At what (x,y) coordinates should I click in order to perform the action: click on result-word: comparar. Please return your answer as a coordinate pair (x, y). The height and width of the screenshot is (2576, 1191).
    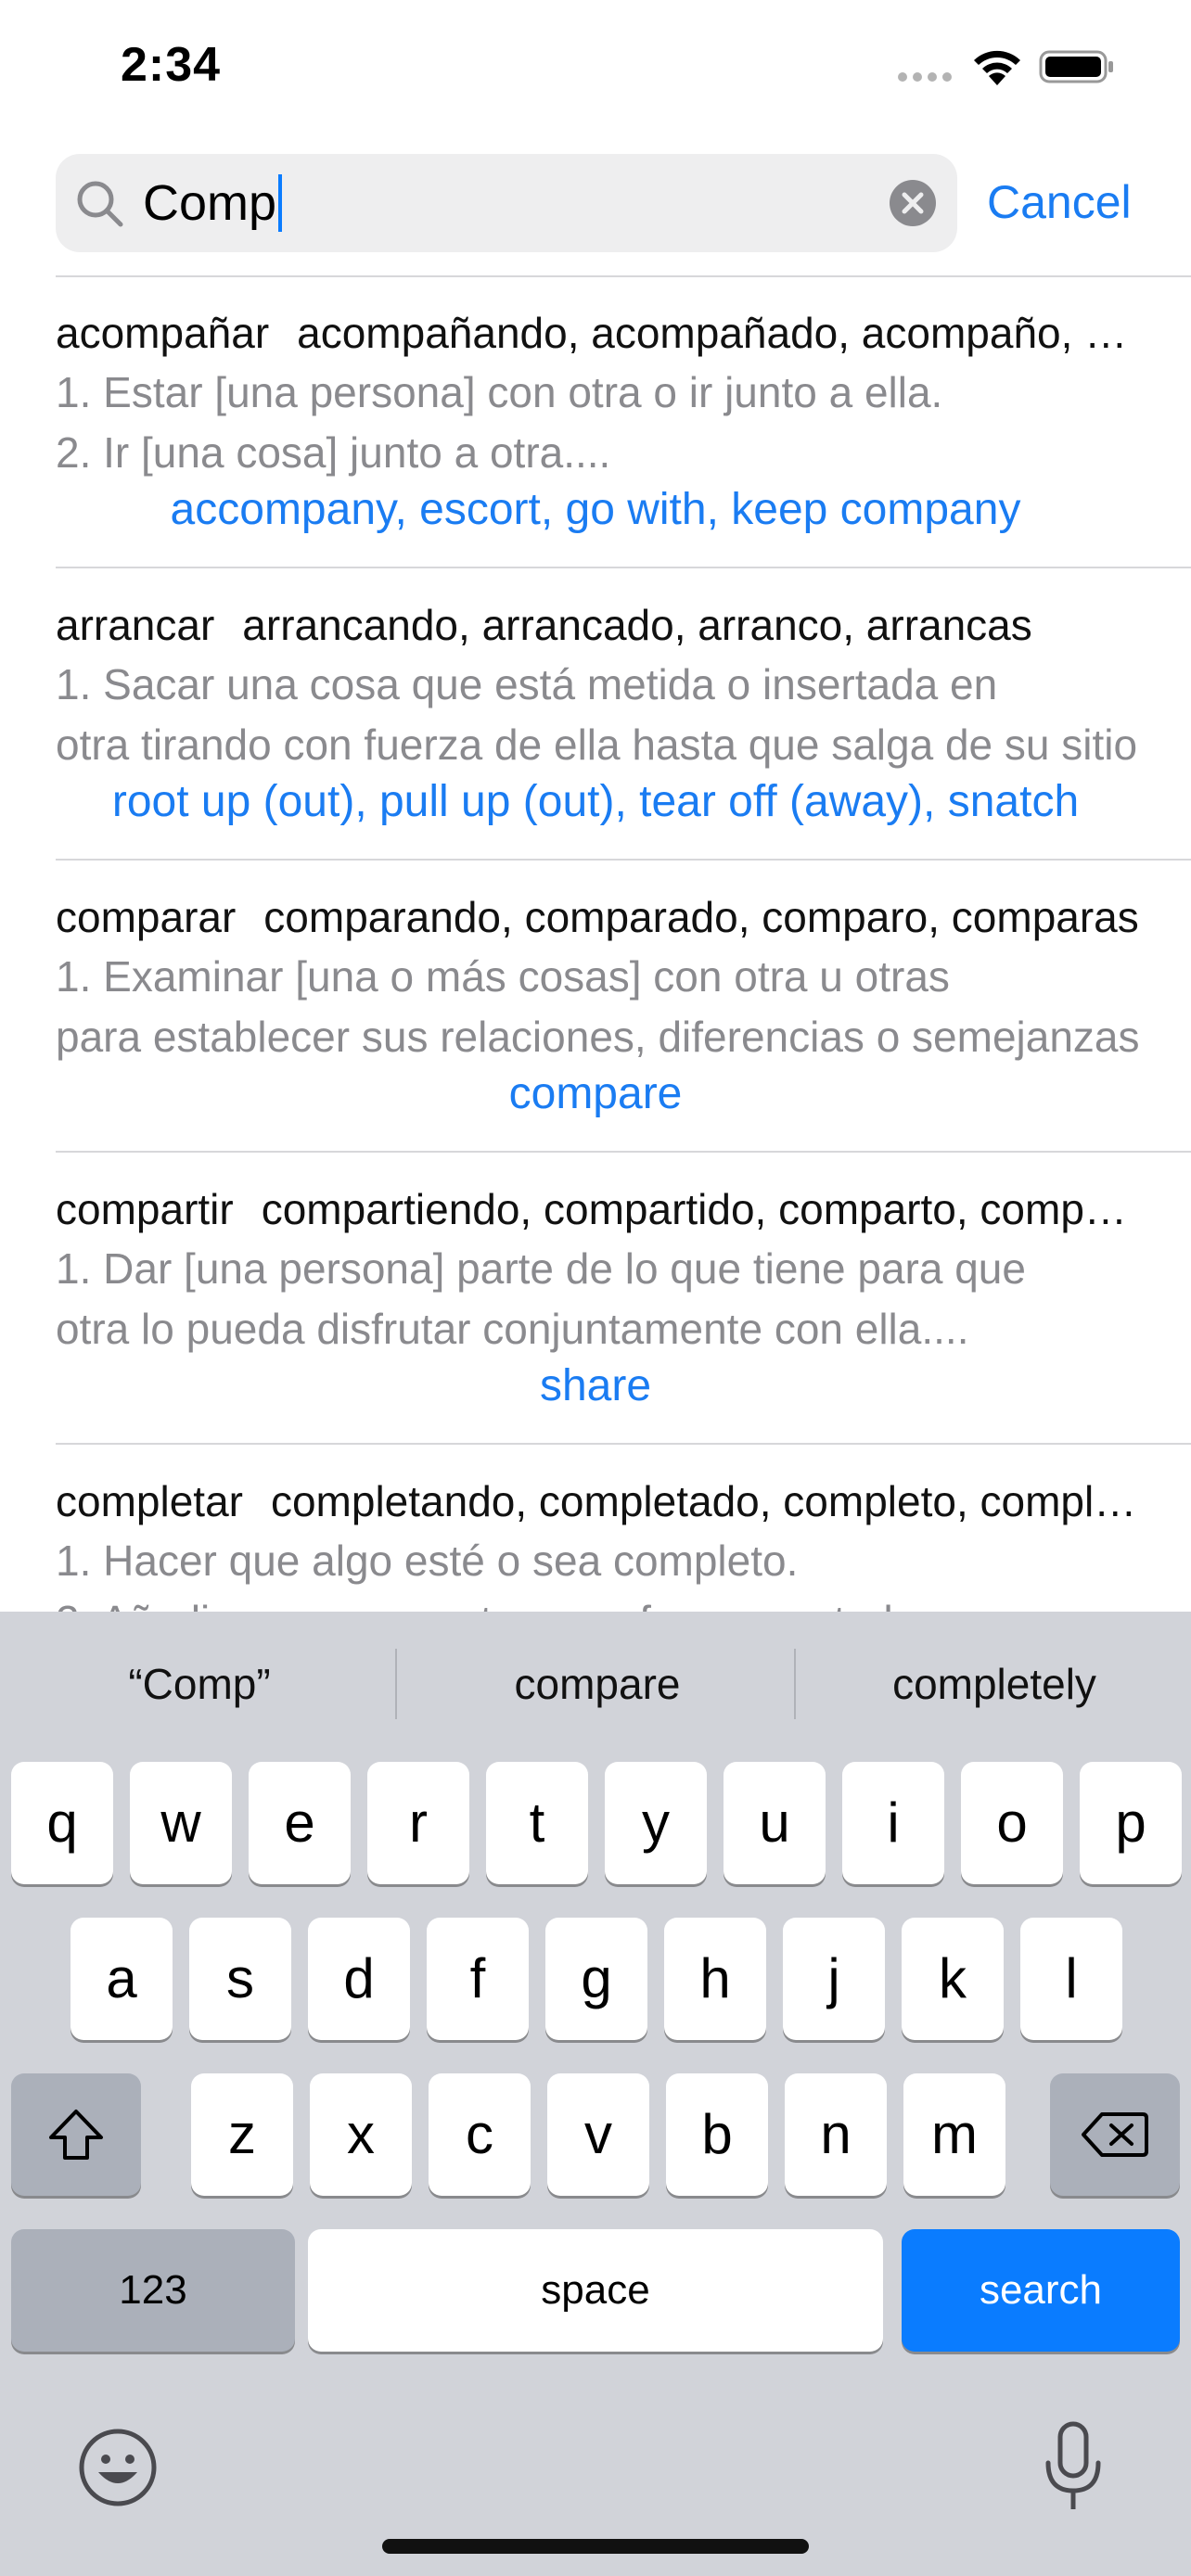
    Looking at the image, I should click on (146, 917).